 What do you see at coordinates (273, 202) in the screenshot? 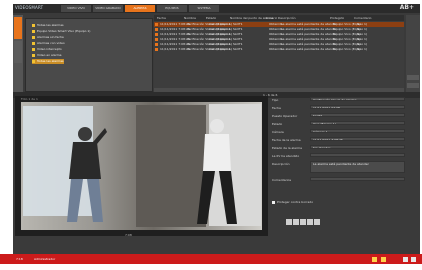
I see `checkbox-box` at bounding box center [273, 202].